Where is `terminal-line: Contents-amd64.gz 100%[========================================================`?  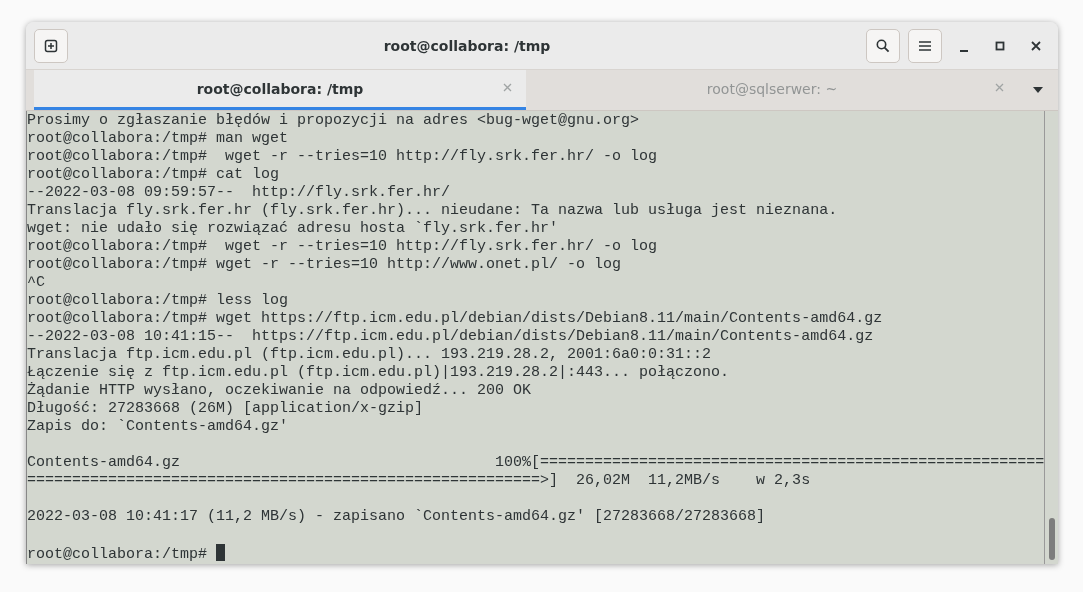 terminal-line: Contents-amd64.gz 100%[======================================================== is located at coordinates (536, 463).